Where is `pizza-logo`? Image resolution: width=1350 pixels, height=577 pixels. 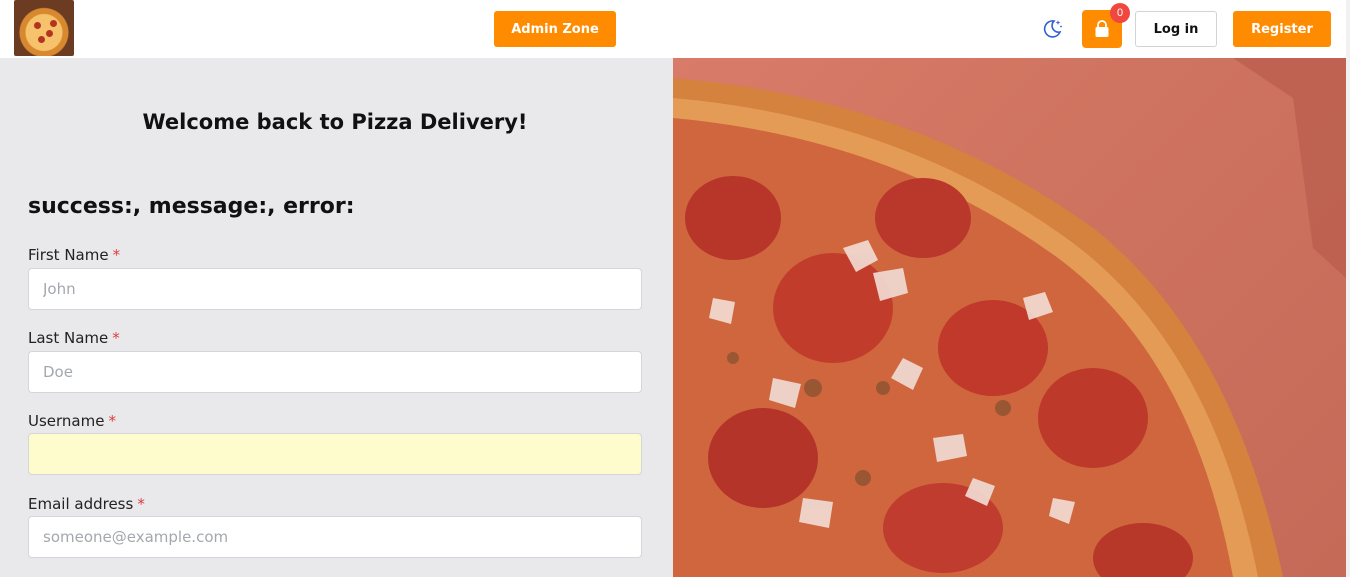
pizza-logo is located at coordinates (44, 28).